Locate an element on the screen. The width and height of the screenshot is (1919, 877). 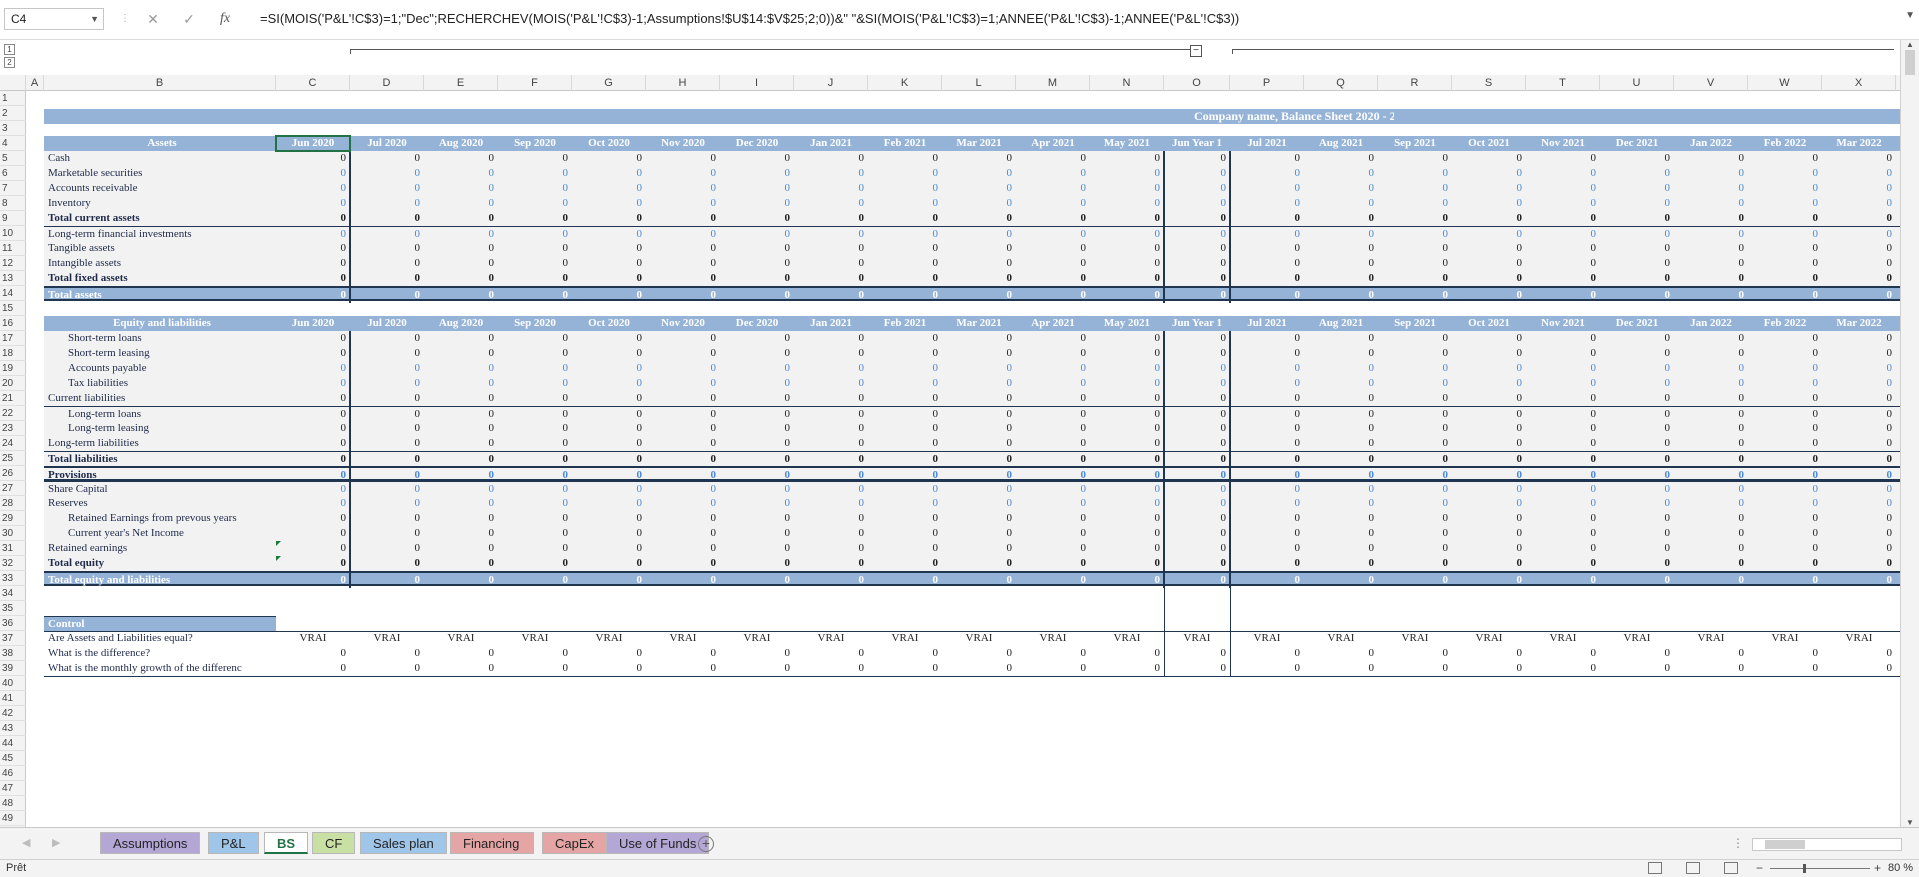
column-header-i: I is located at coordinates (757, 83).